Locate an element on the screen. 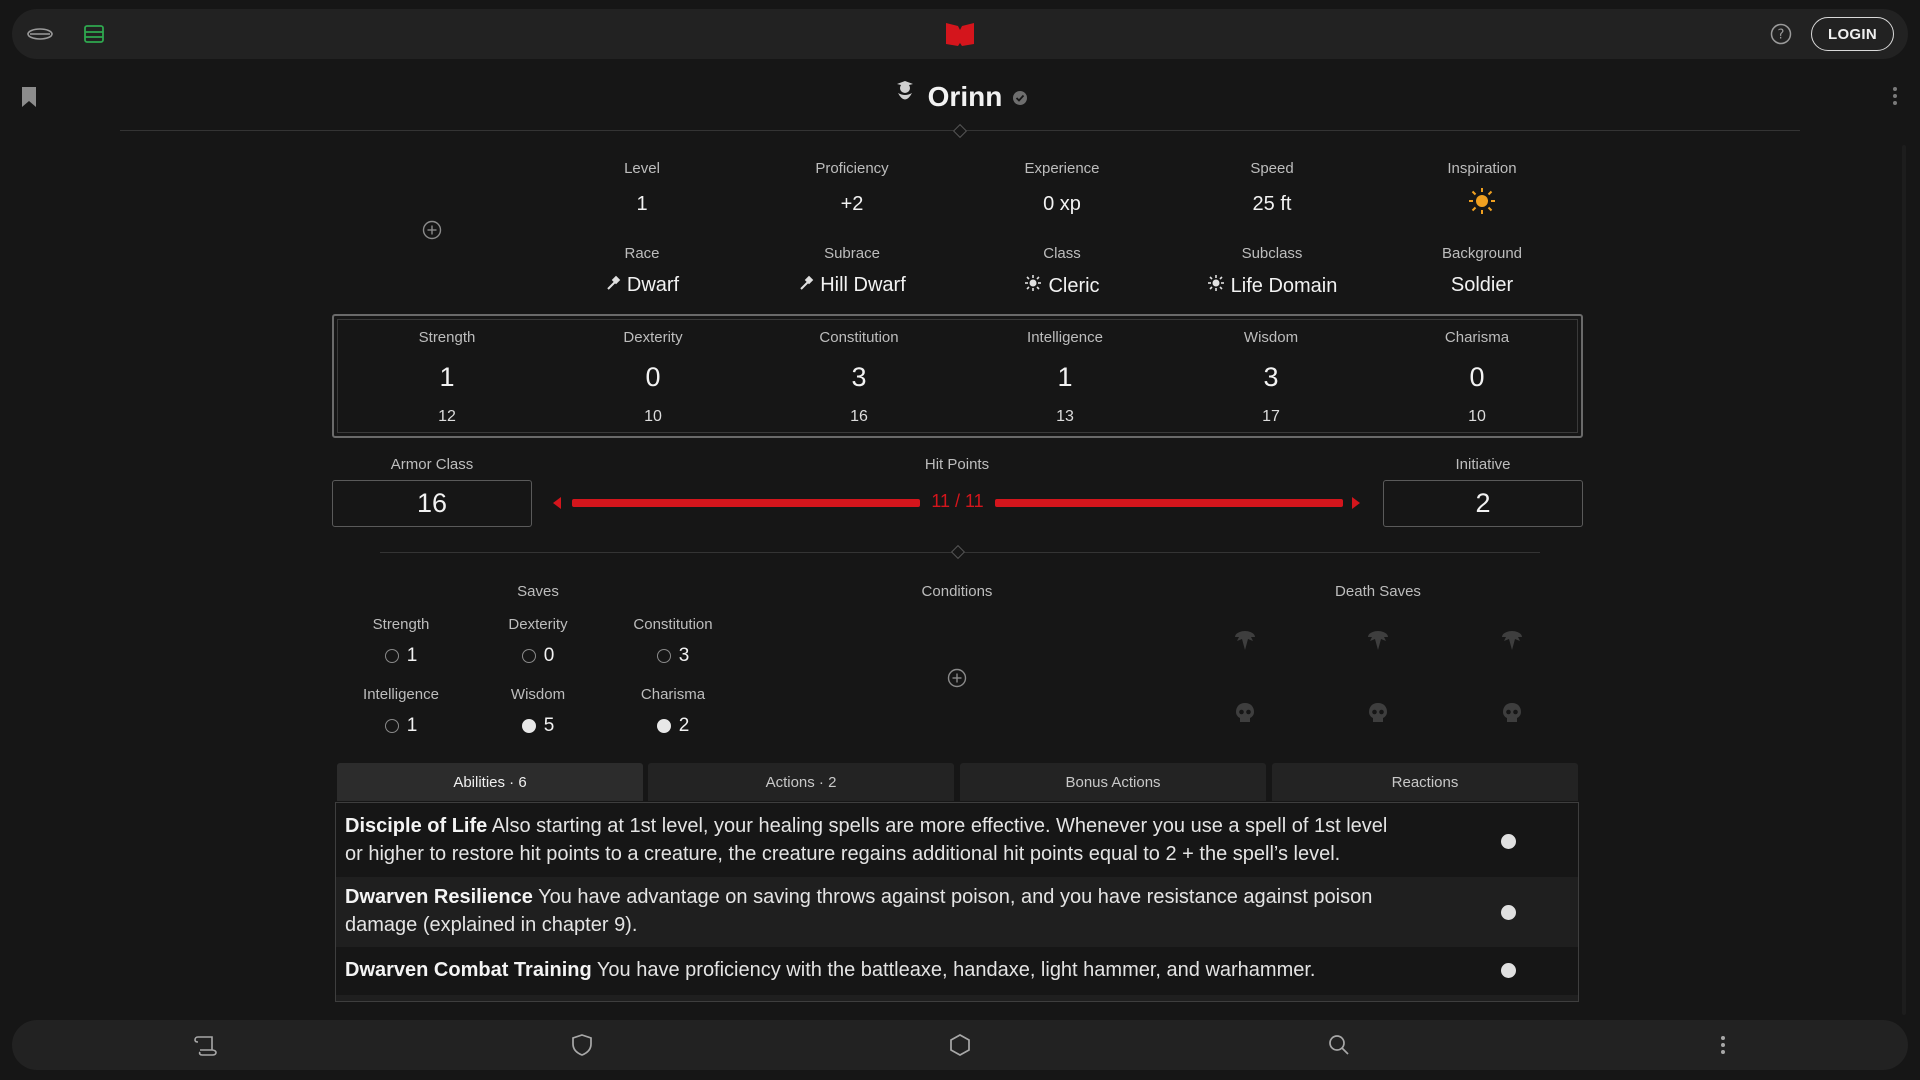 The width and height of the screenshot is (1920, 1080). tab-abilities: Abilities · 6 is located at coordinates (490, 782).